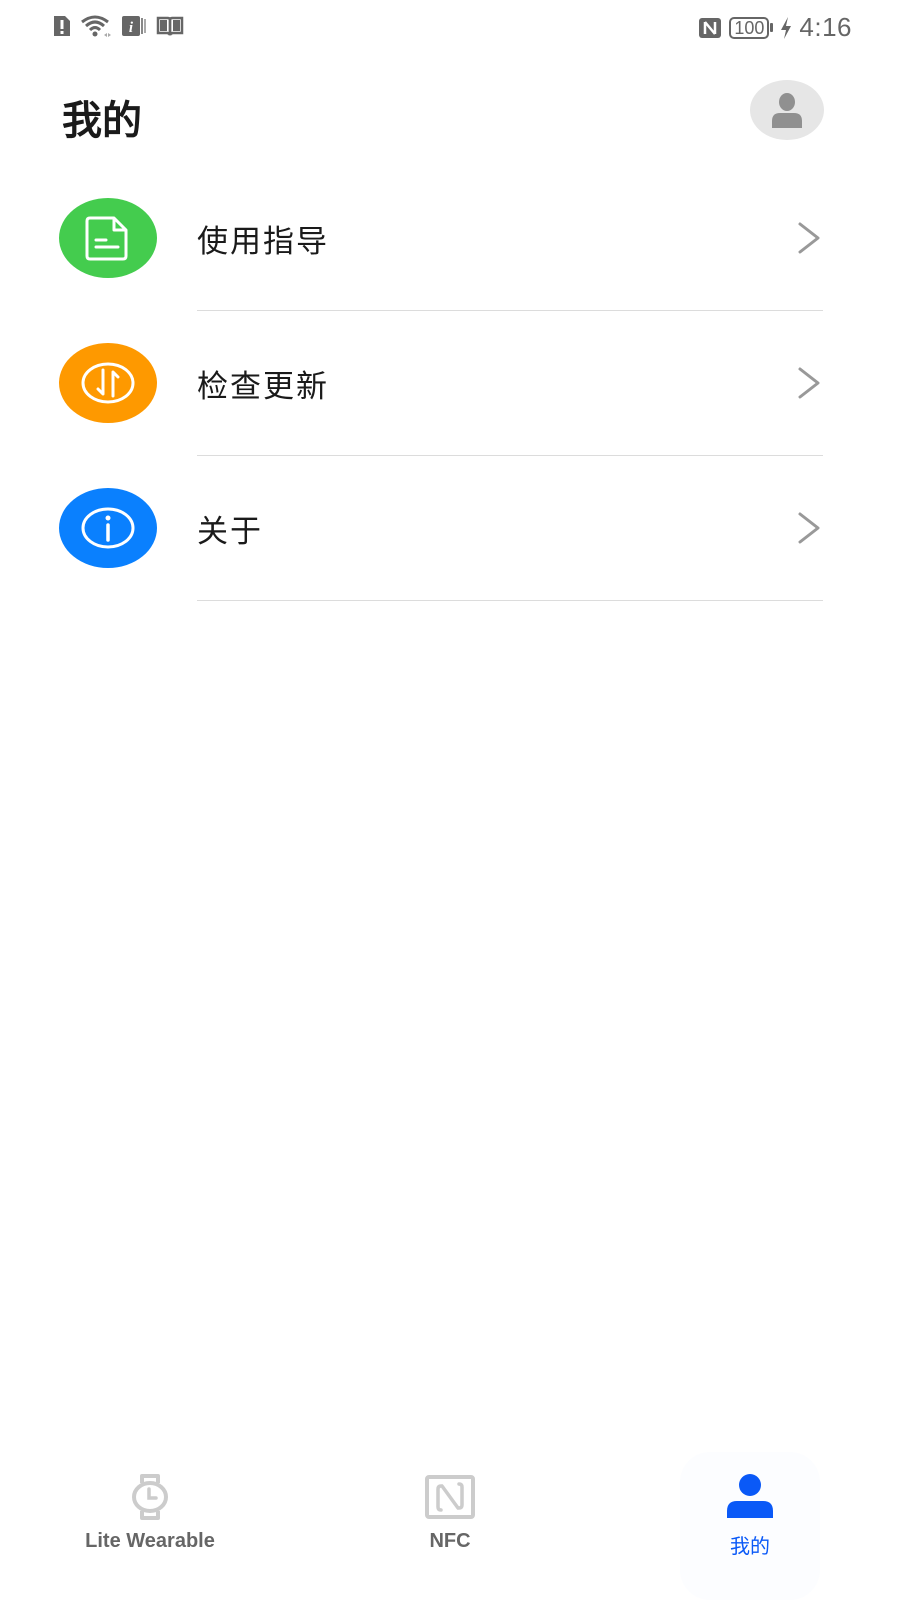 This screenshot has height=1600, width=900. What do you see at coordinates (263, 242) in the screenshot?
I see `menu-label: 使用指导` at bounding box center [263, 242].